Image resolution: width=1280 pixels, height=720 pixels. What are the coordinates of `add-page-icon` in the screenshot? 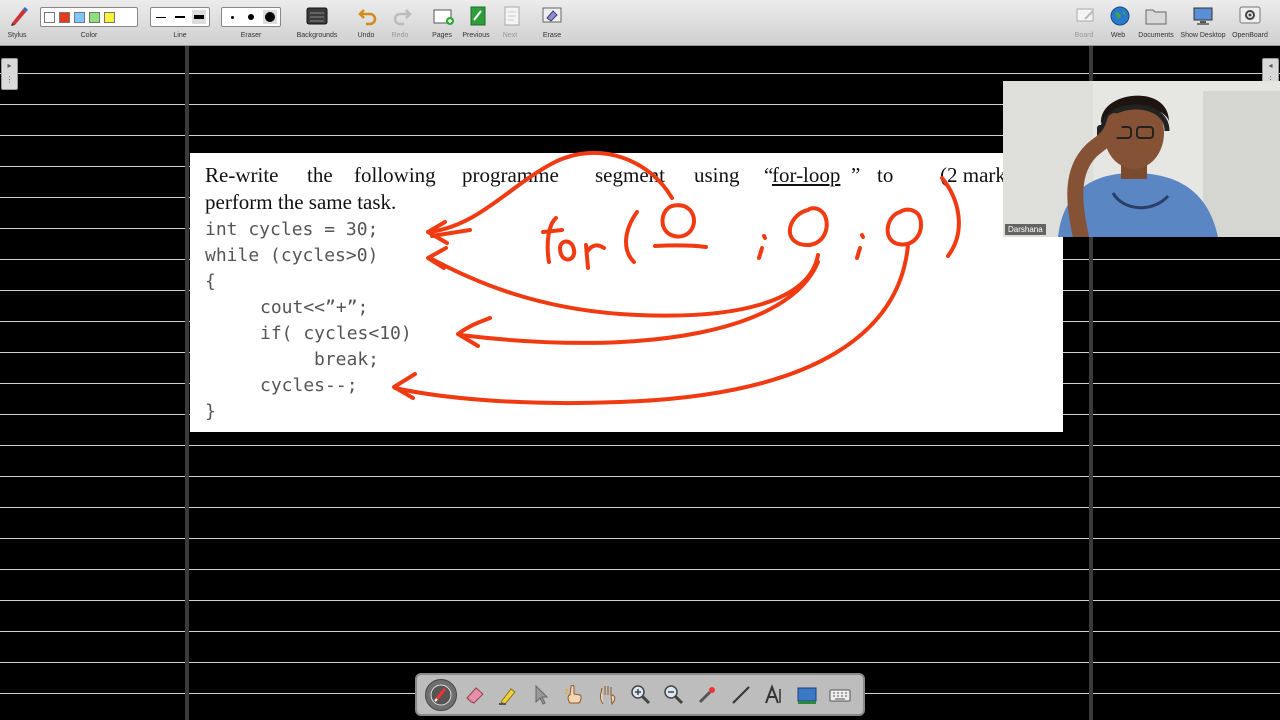 It's located at (444, 16).